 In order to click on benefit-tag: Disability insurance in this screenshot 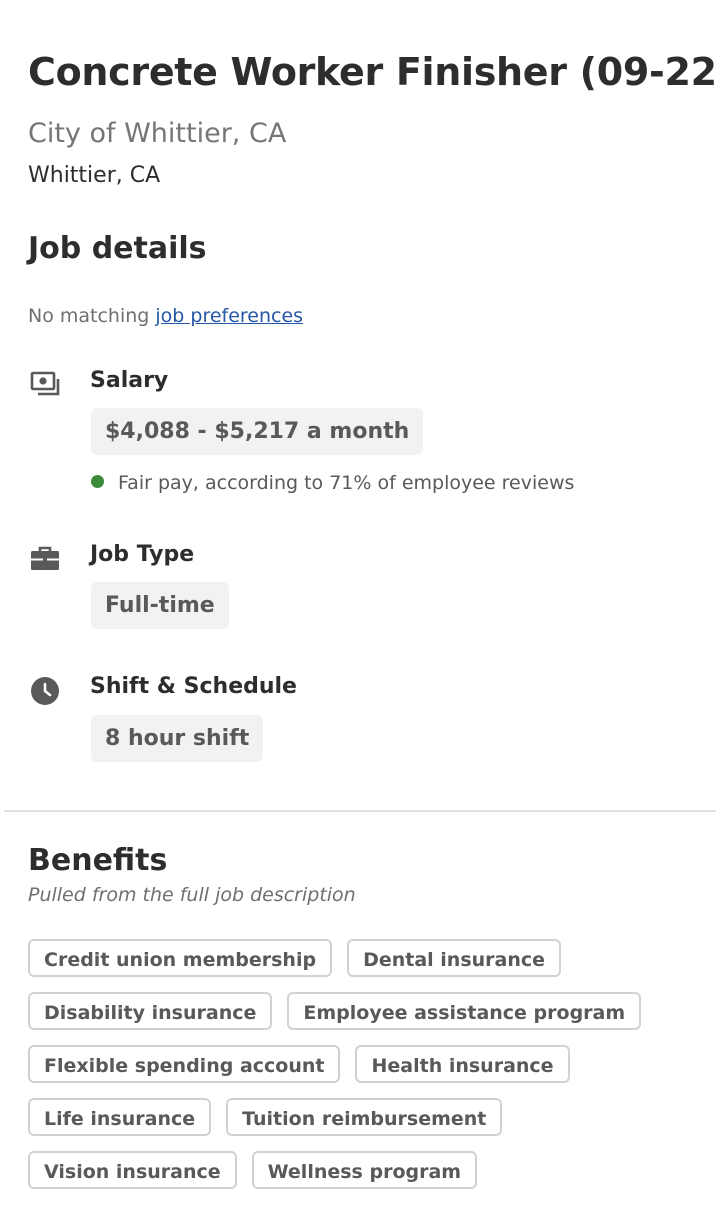, I will do `click(150, 1011)`.